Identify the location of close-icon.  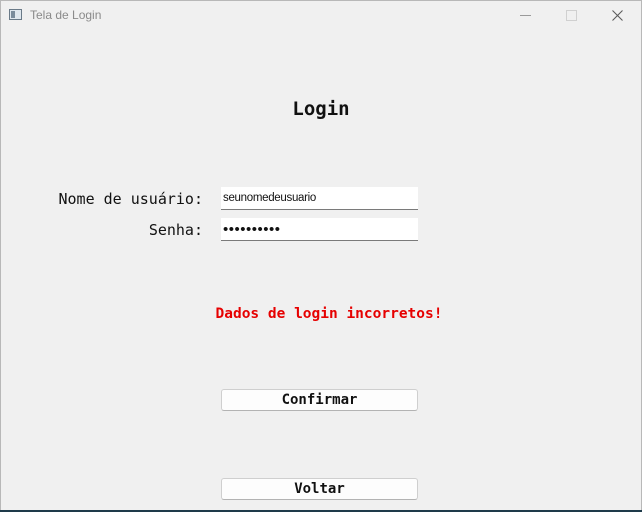
(617, 15).